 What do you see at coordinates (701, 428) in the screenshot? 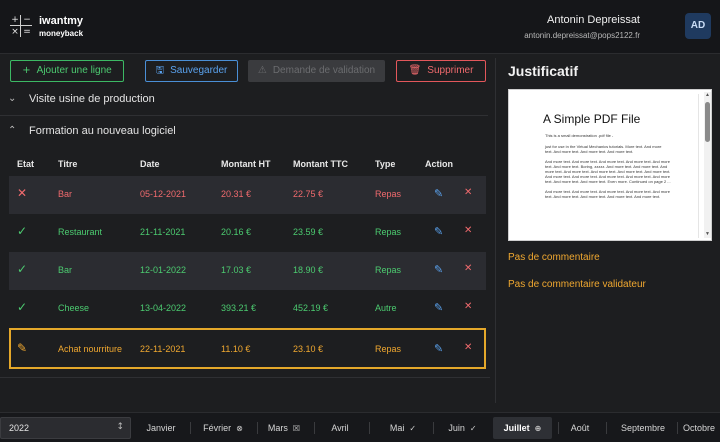
I see `month-octobre: Octobre` at bounding box center [701, 428].